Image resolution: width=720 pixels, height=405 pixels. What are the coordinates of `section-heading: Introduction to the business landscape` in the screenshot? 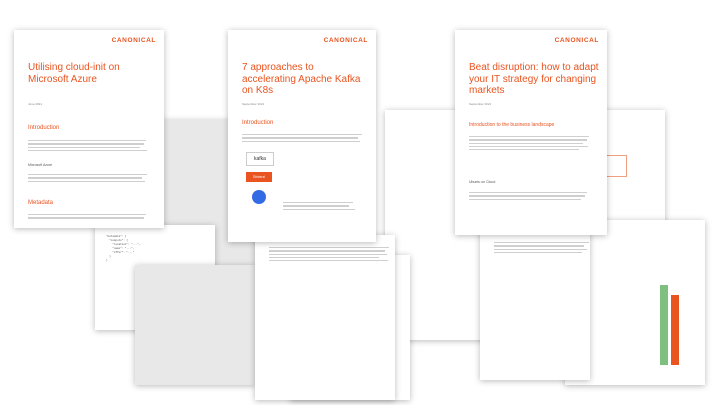 It's located at (512, 125).